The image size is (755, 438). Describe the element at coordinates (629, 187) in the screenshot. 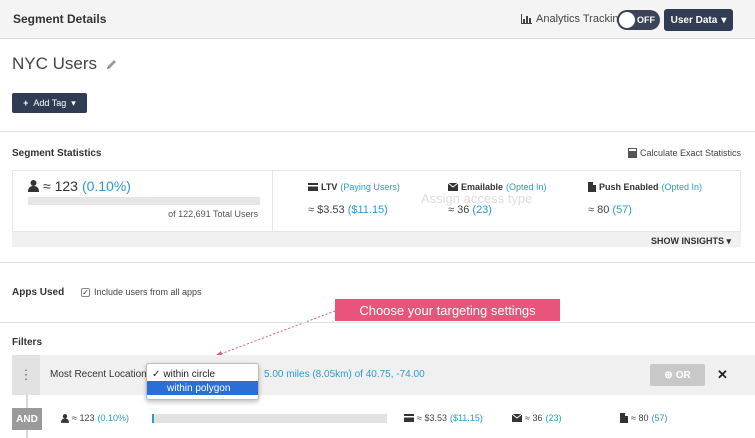

I see `push-label: Push Enabled` at that location.